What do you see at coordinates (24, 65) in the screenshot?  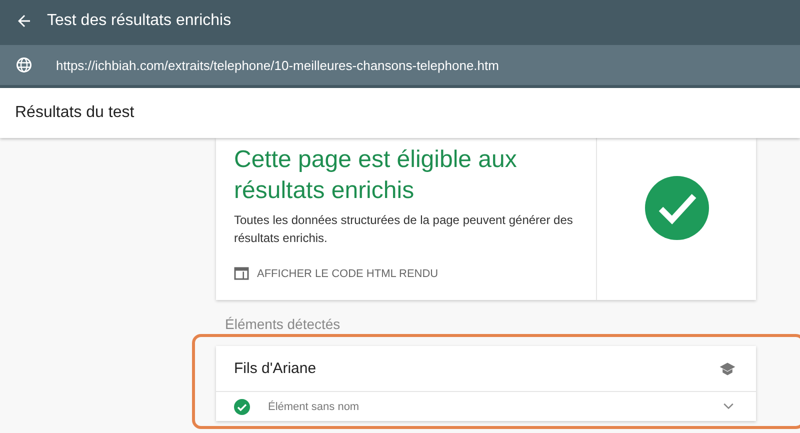 I see `globe-icon` at bounding box center [24, 65].